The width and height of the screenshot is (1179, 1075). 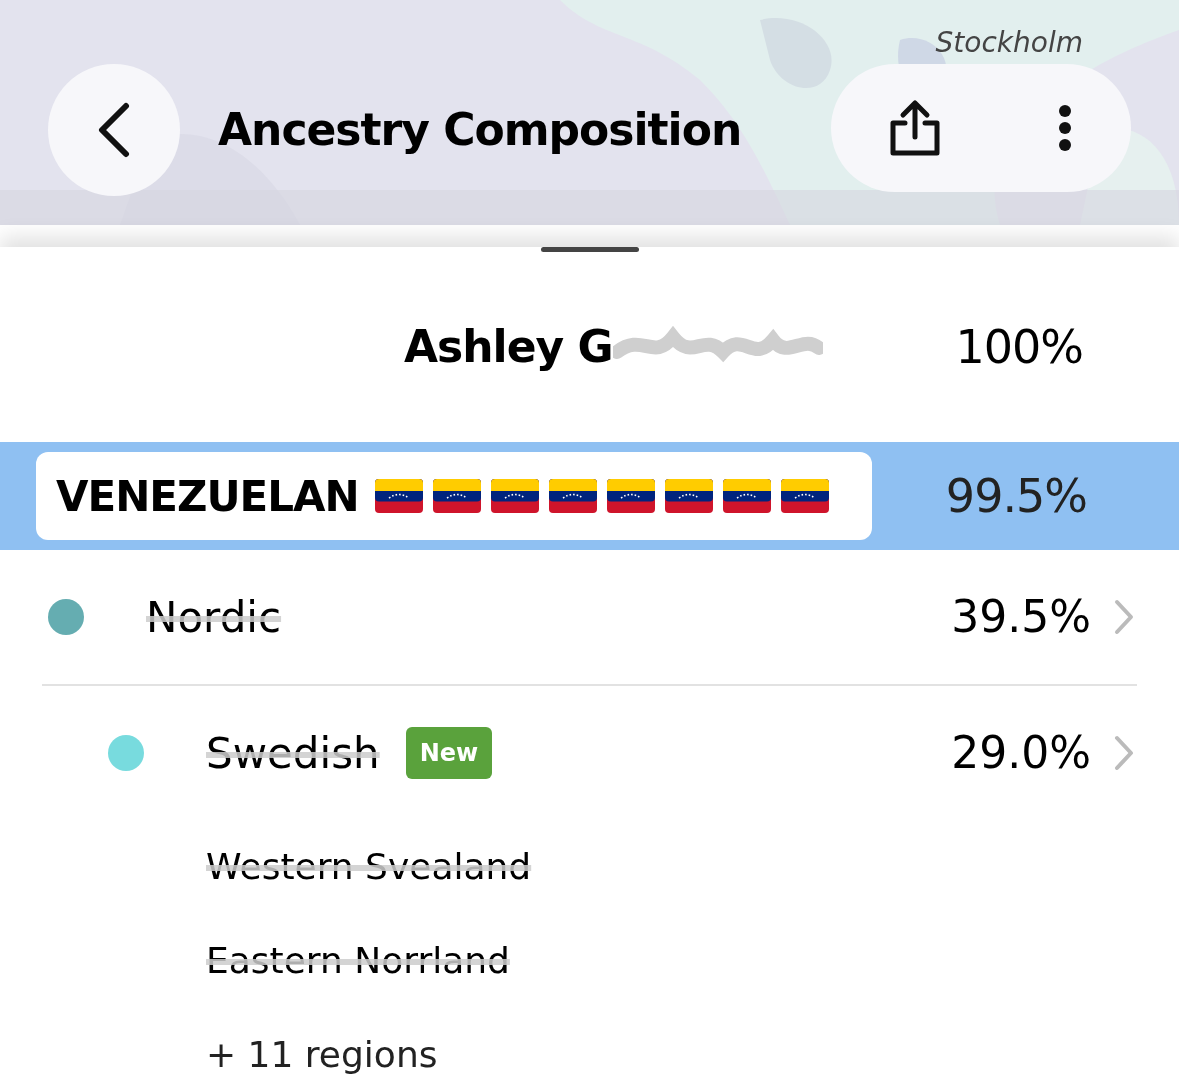 What do you see at coordinates (1016, 496) in the screenshot?
I see `highlight-percent: 99.5%` at bounding box center [1016, 496].